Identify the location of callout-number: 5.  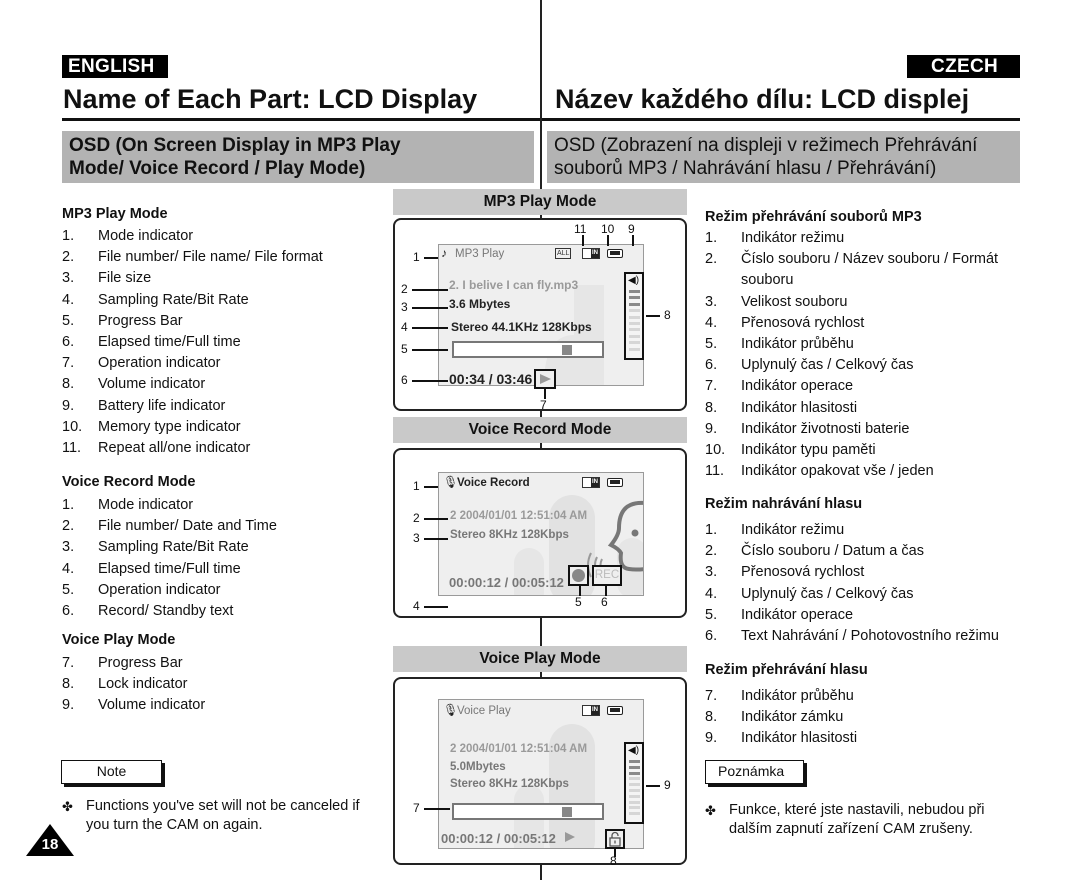
(404, 349).